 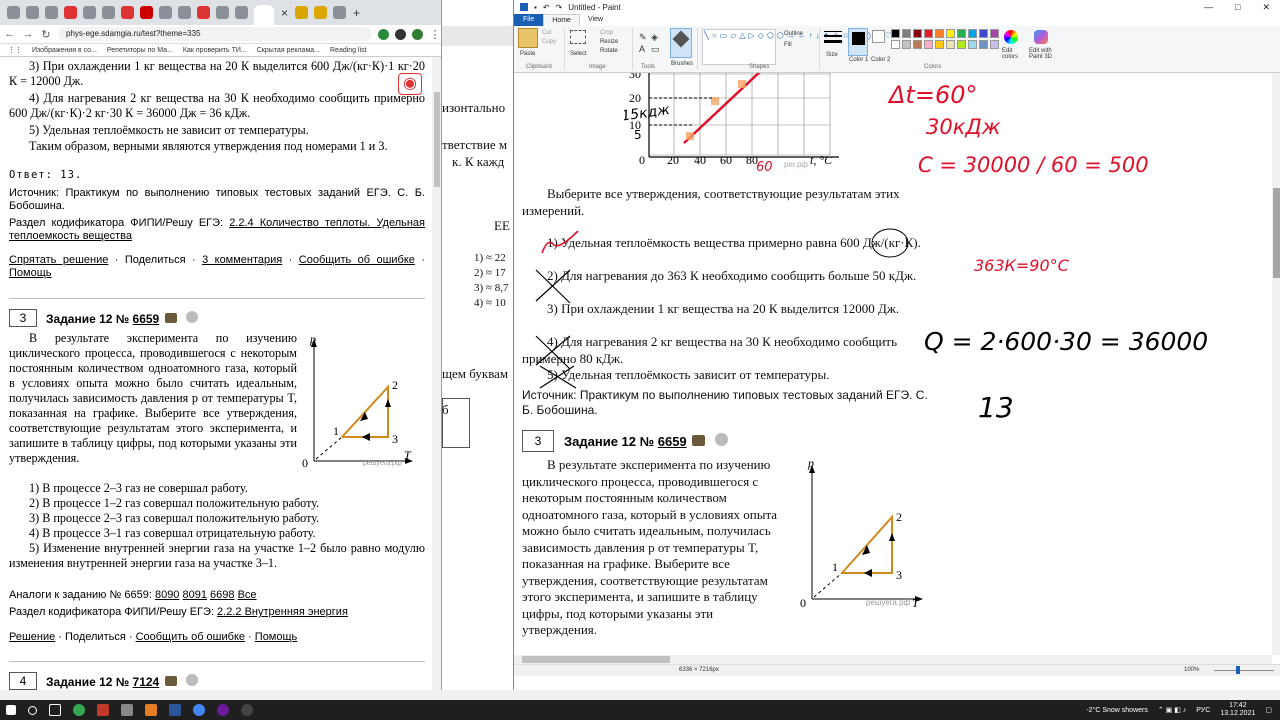 I want to click on edit-colors-label: Edit colors, so click(x=1014, y=54).